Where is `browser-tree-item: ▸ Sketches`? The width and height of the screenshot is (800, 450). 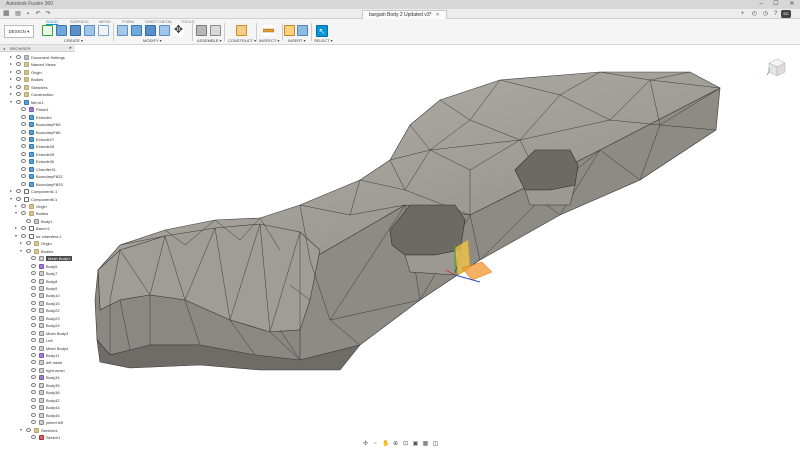
browser-tree-item: ▸ Sketches is located at coordinates (37, 87).